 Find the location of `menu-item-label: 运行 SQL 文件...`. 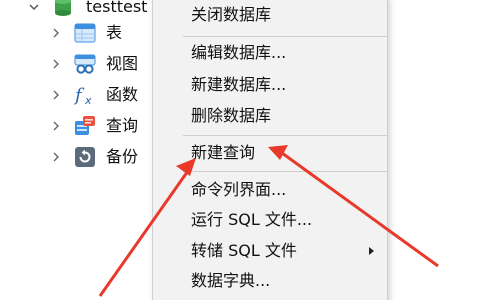

menu-item-label: 运行 SQL 文件... is located at coordinates (252, 219).